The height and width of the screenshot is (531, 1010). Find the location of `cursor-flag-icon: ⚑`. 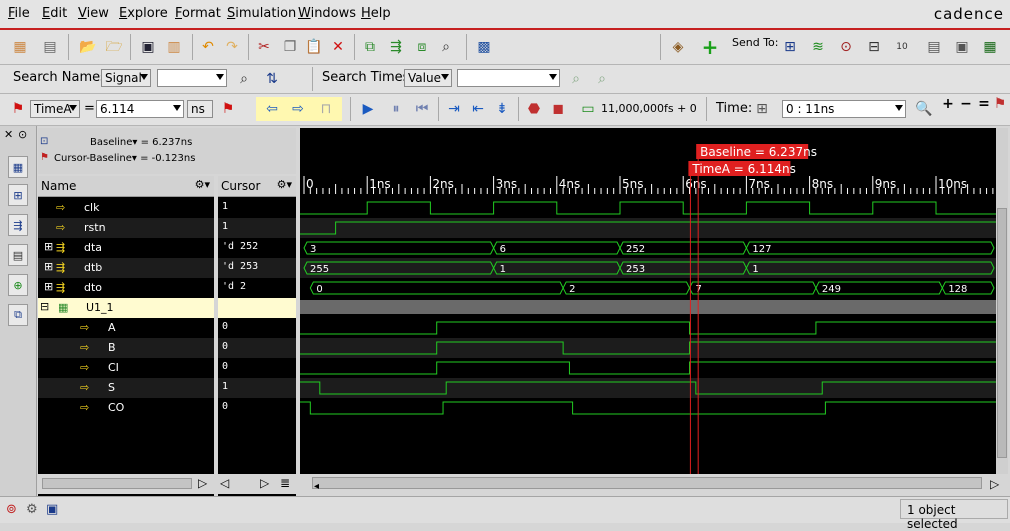

cursor-flag-icon: ⚑ is located at coordinates (18, 109).